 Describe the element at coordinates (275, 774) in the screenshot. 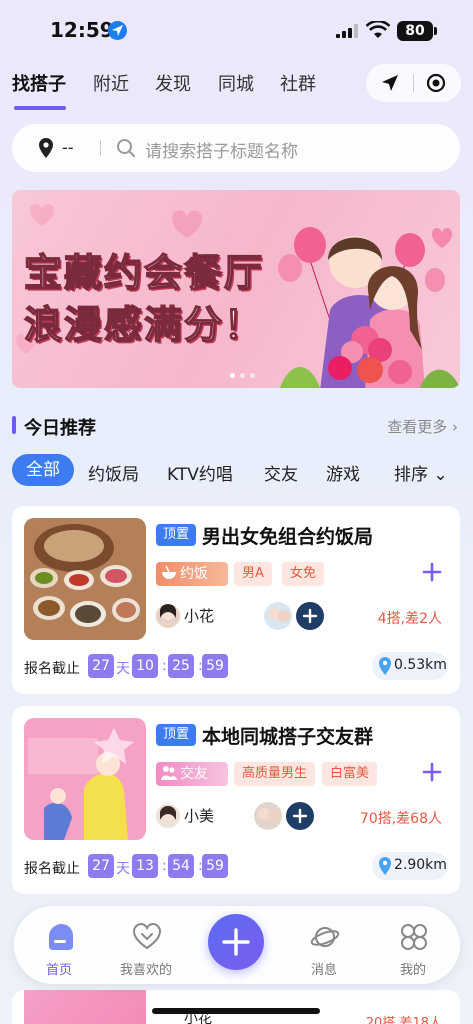

I see `tag-chip: 高质量男生` at that location.